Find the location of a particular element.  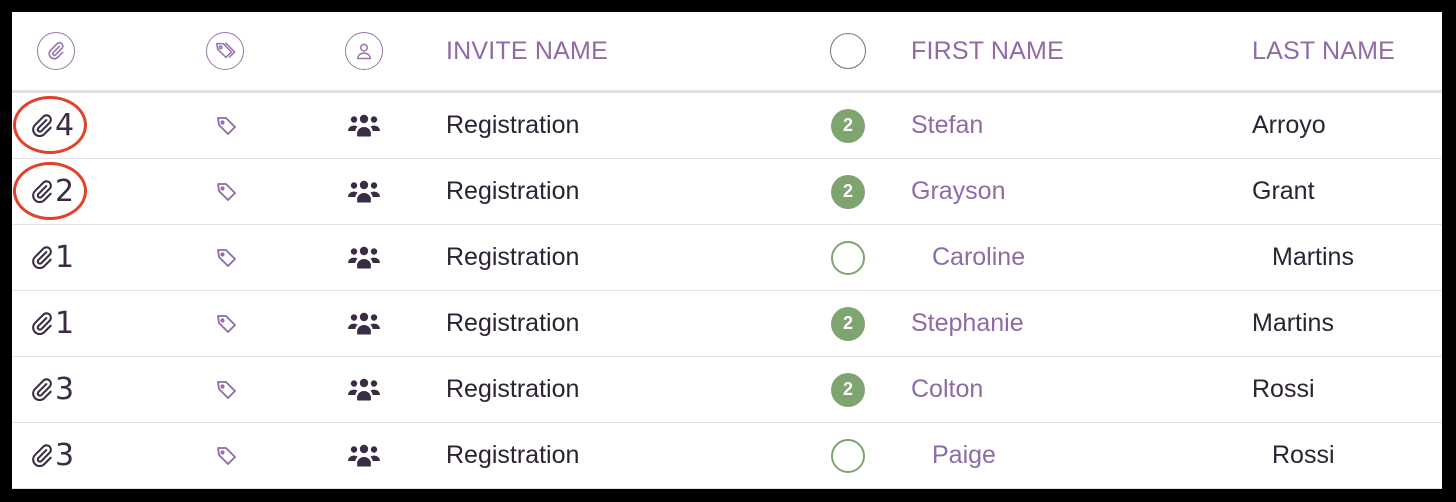

table-row: 1 Registration 2 Stephanie Martins is located at coordinates (727, 324).